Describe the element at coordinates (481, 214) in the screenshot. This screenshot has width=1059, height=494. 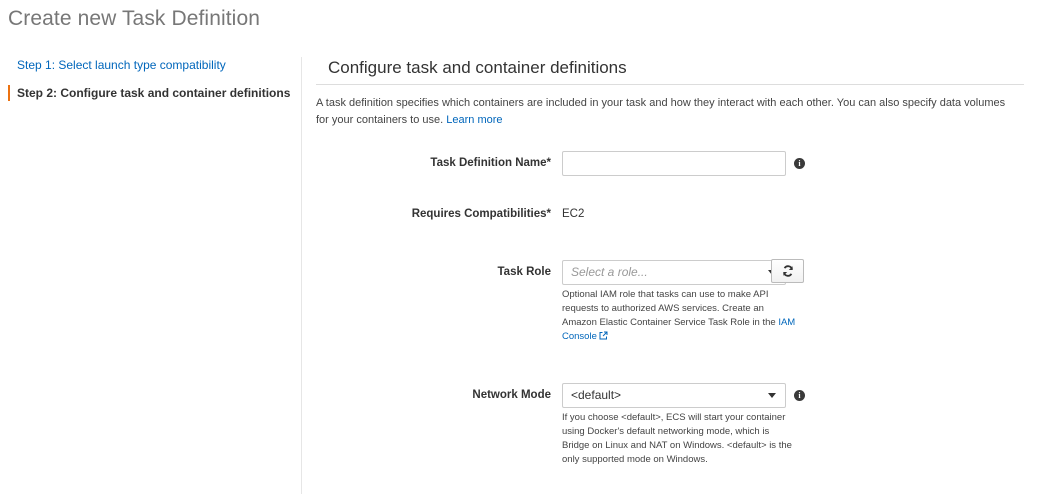
I see `requires-compatibilities-label: Requires Compatibilities*` at that location.